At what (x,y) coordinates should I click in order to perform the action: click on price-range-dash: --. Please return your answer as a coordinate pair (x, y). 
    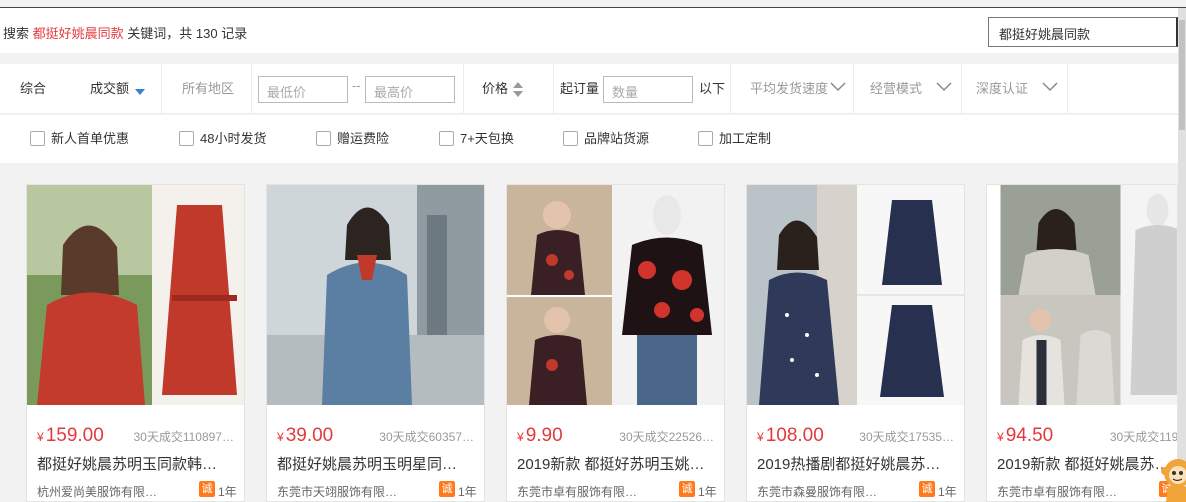
    Looking at the image, I should click on (356, 85).